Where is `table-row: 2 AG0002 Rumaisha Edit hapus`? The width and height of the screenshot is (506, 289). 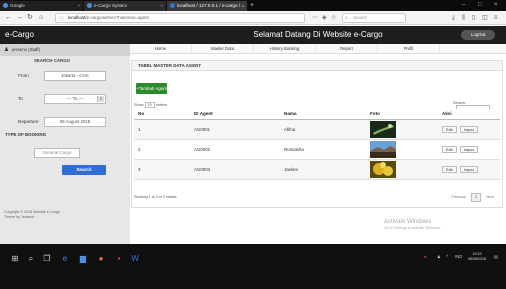 table-row: 2 AG0002 Rumaisha Edit hapus is located at coordinates (317, 149).